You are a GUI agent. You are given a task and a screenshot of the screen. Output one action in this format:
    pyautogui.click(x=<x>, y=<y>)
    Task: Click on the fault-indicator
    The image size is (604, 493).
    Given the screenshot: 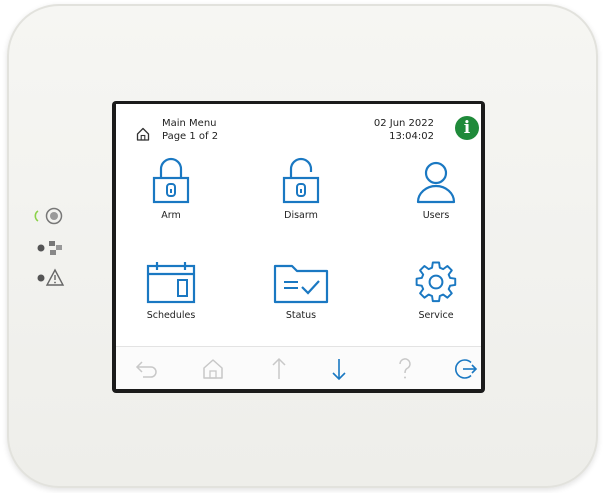 What is the action you would take?
    pyautogui.click(x=50, y=278)
    